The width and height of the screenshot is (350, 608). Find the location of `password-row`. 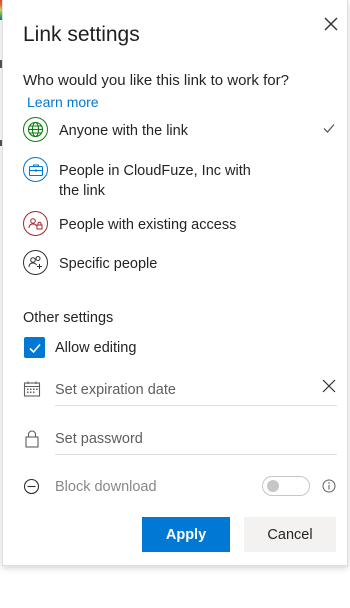

password-row is located at coordinates (180, 443).